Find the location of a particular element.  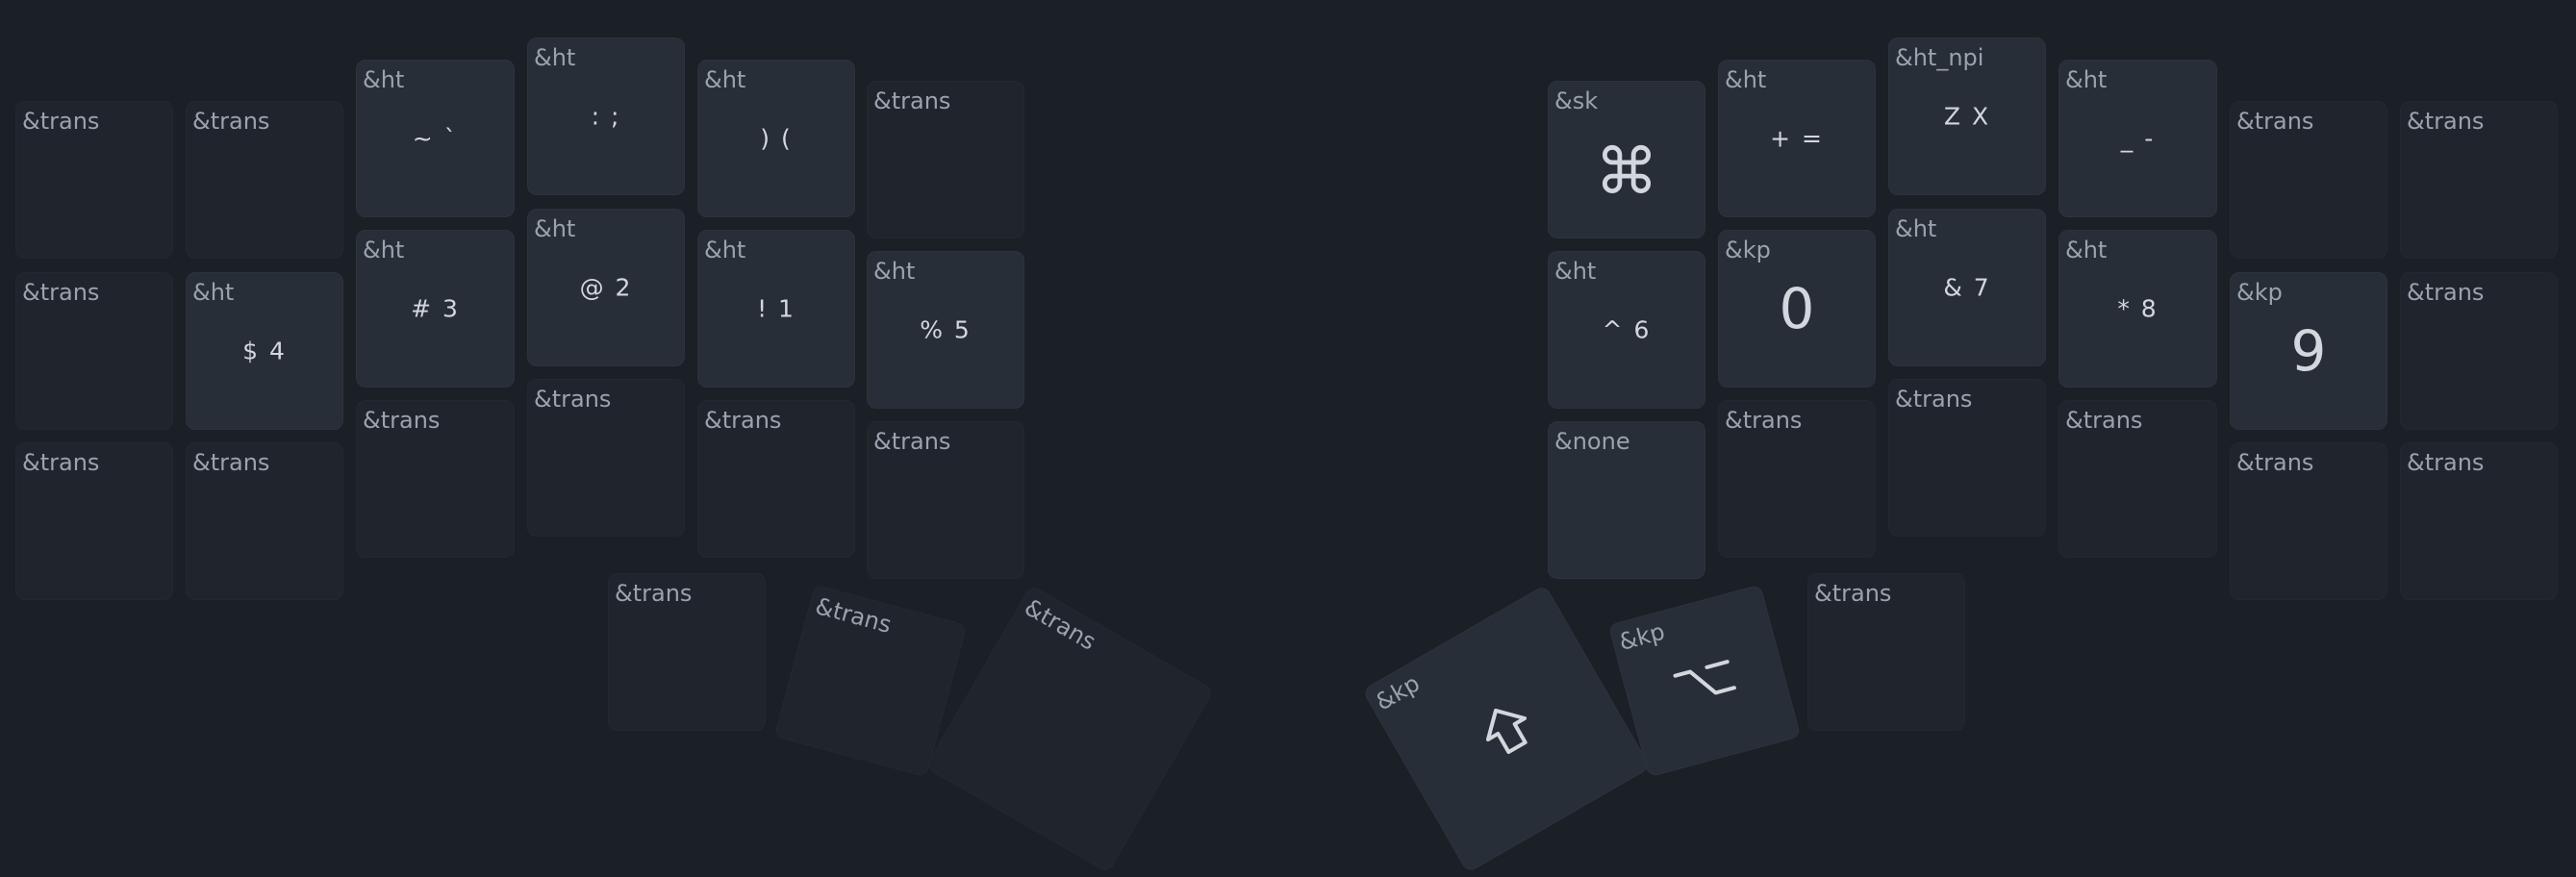

key-r-r1-c0: &ht ^ 6 is located at coordinates (1627, 330).